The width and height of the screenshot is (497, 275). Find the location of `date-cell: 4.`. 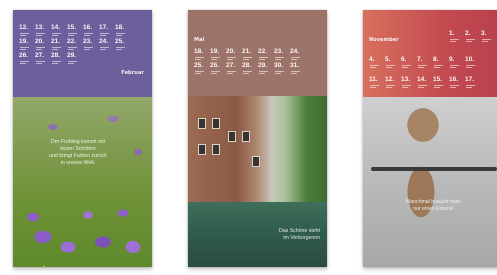

date-cell: 4. is located at coordinates (377, 63).